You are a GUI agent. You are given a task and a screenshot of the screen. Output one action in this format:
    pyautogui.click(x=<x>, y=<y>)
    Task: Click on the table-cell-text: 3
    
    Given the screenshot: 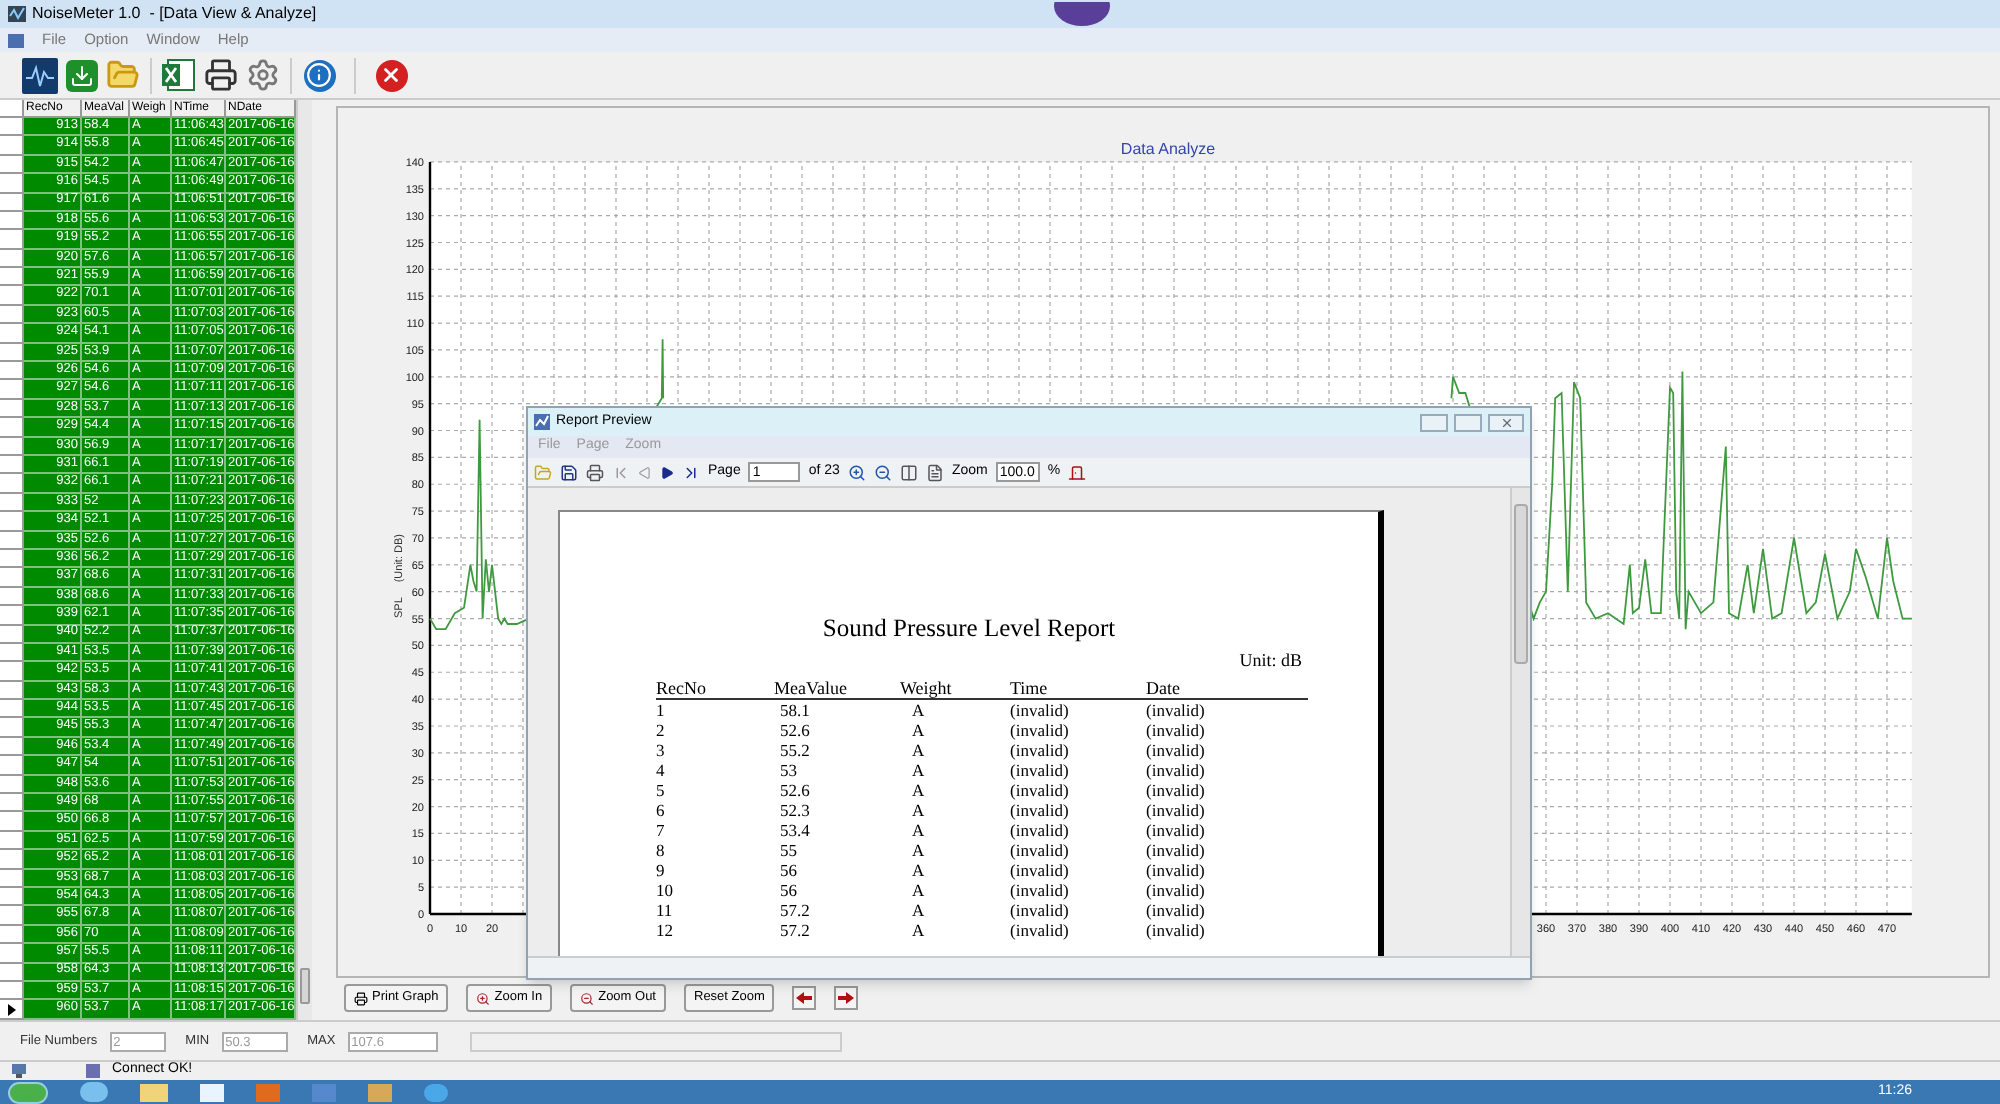 What is the action you would take?
    pyautogui.click(x=661, y=750)
    